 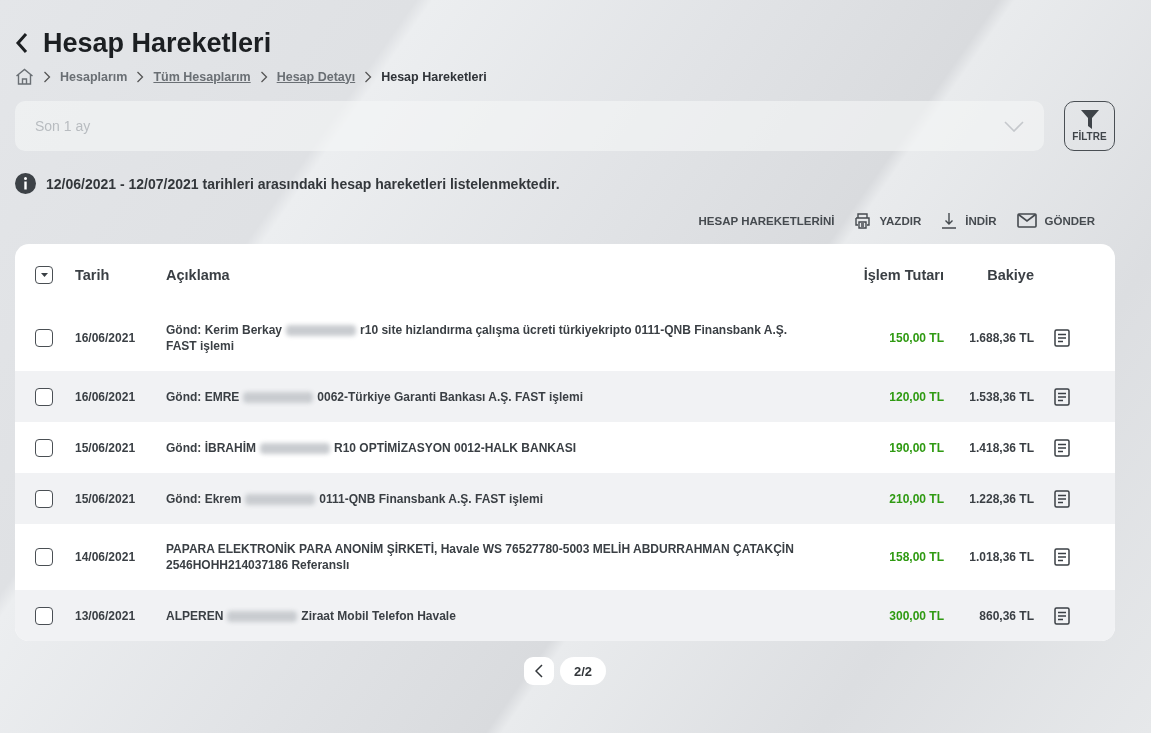 What do you see at coordinates (106, 557) in the screenshot?
I see `date-cell-text: 14/06/2021` at bounding box center [106, 557].